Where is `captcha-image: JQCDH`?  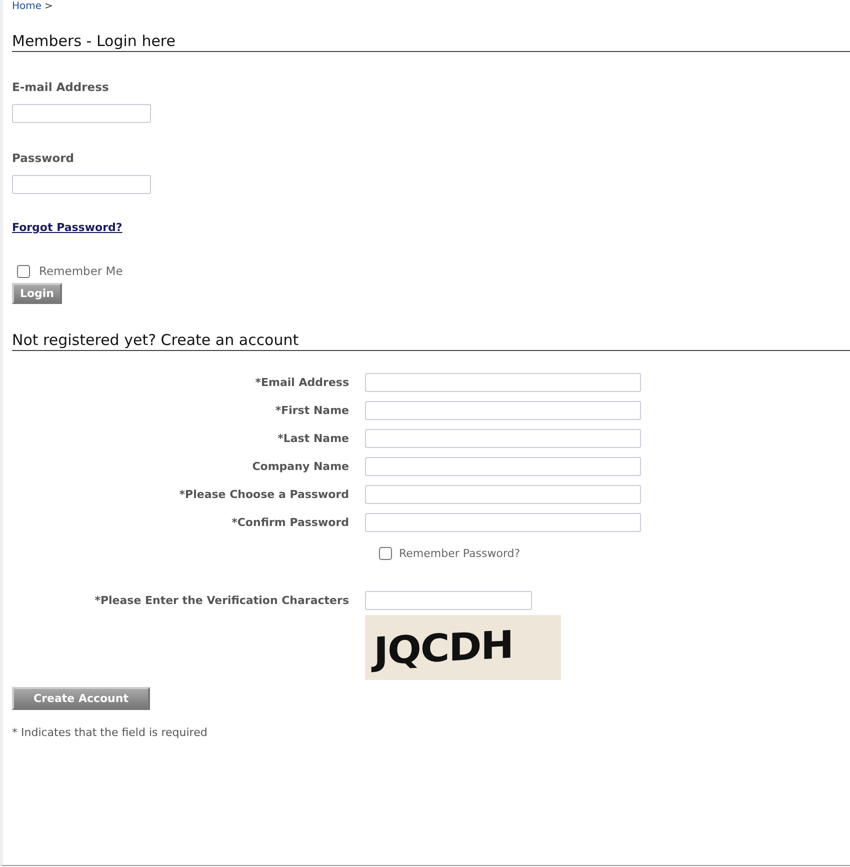
captcha-image: JQCDH is located at coordinates (463, 647).